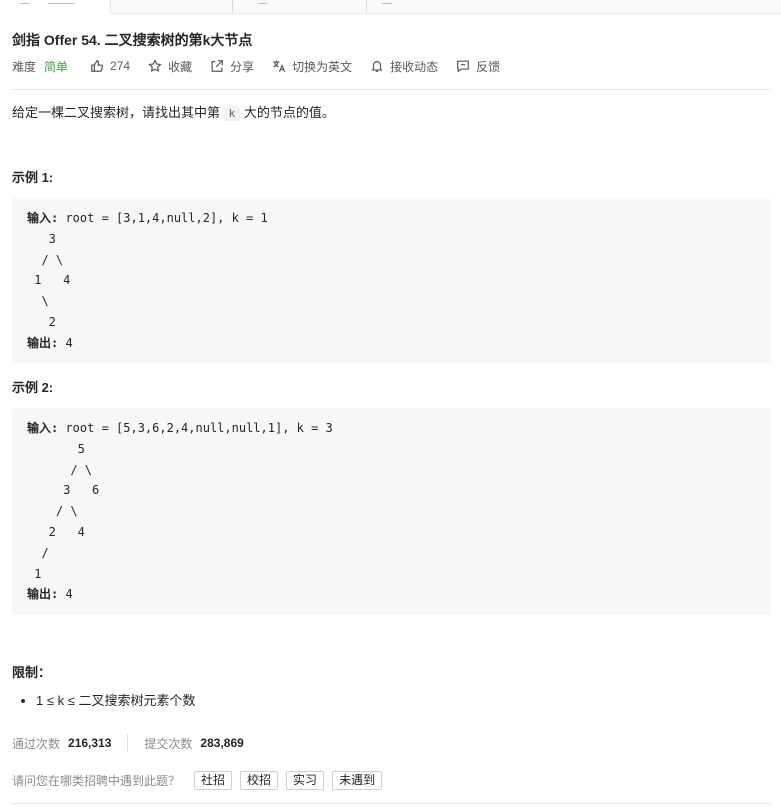 The image size is (781, 807). I want to click on accepted-label: 通过次数, so click(36, 743).